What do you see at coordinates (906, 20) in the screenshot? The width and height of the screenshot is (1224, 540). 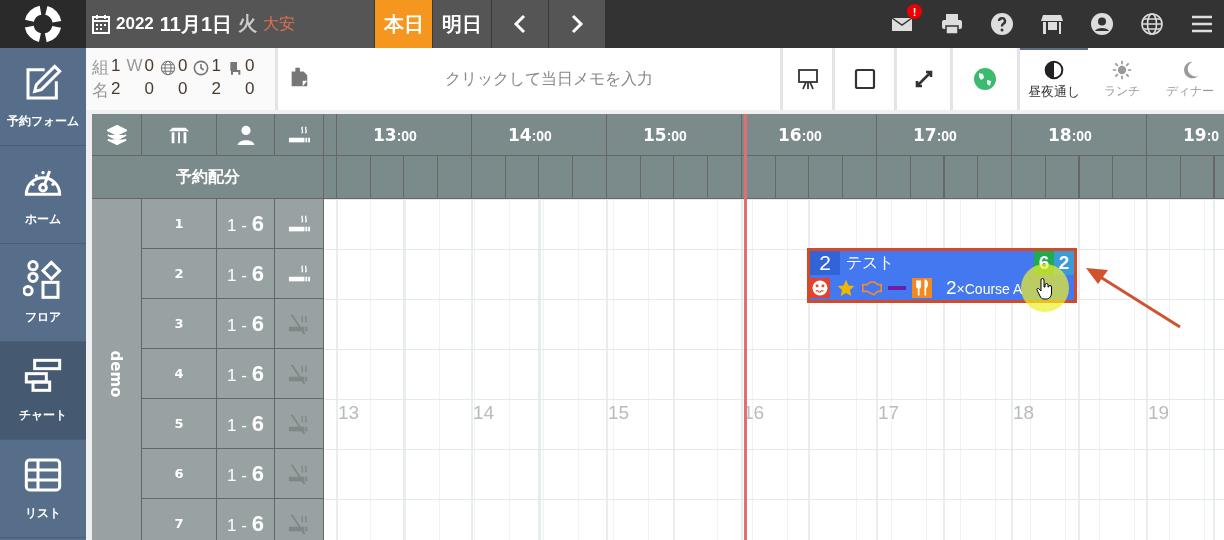 I see `mail-button: !` at bounding box center [906, 20].